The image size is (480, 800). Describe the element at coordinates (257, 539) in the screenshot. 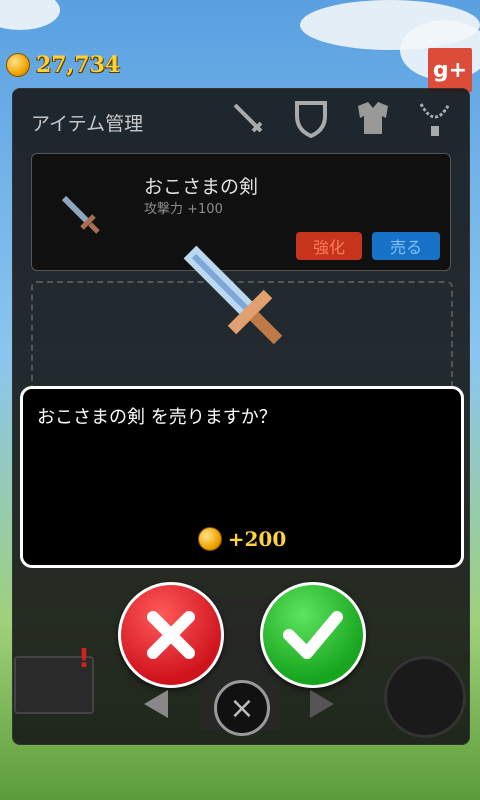

I see `price-amount: +200` at that location.